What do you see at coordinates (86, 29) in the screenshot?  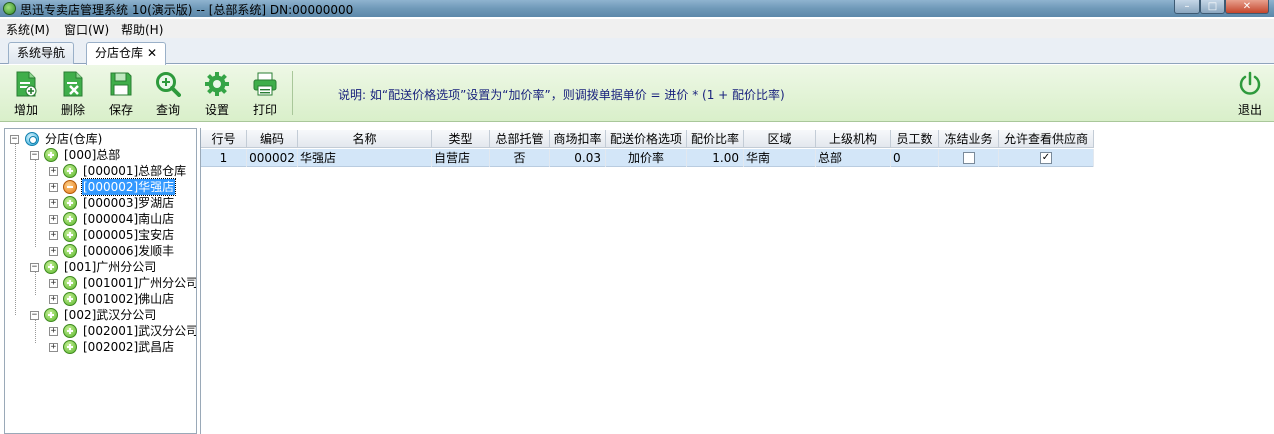 I see `menu-window: 窗口(W)` at bounding box center [86, 29].